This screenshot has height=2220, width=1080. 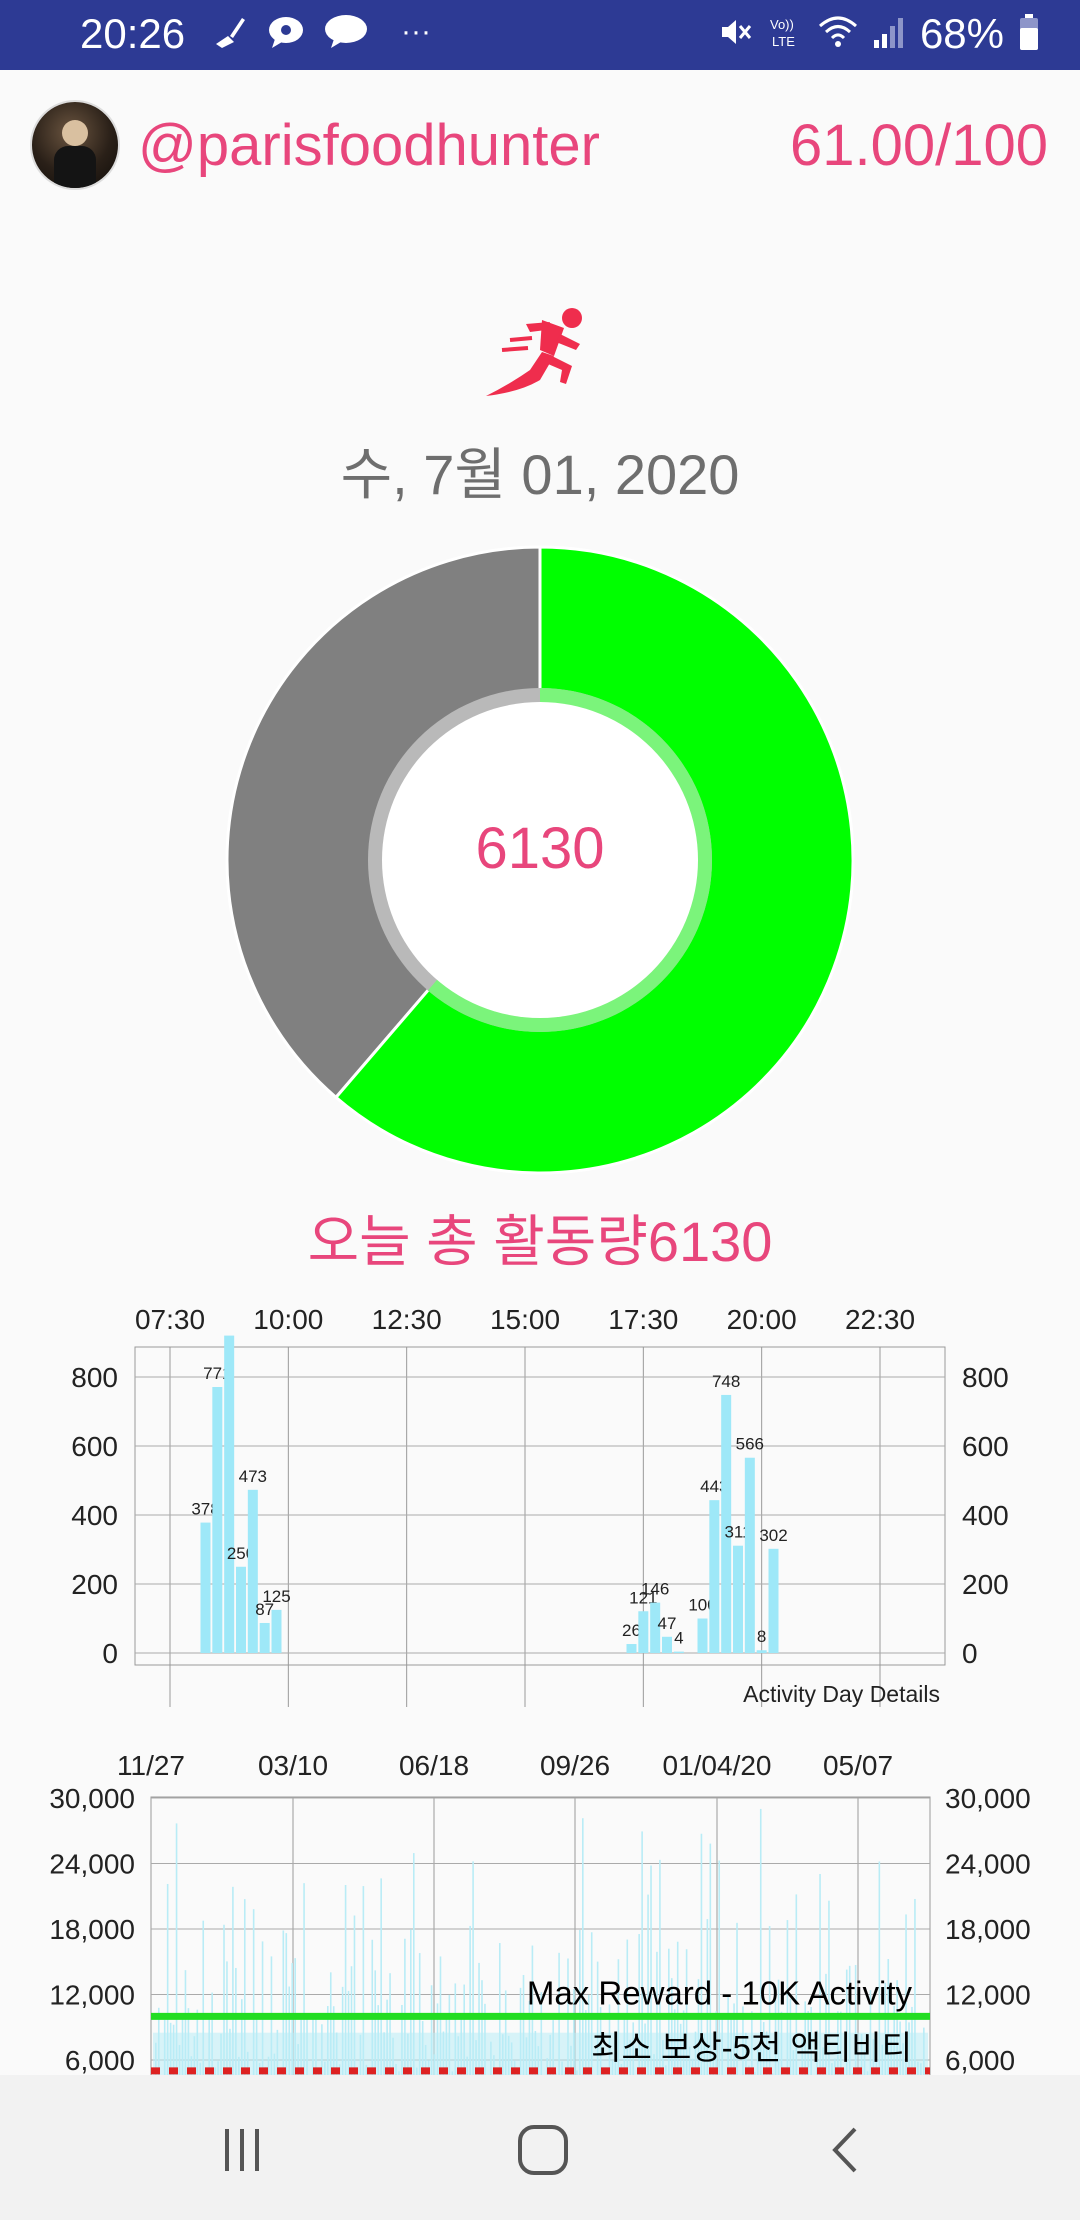 What do you see at coordinates (678, 1638) in the screenshot?
I see `data-label: 4` at bounding box center [678, 1638].